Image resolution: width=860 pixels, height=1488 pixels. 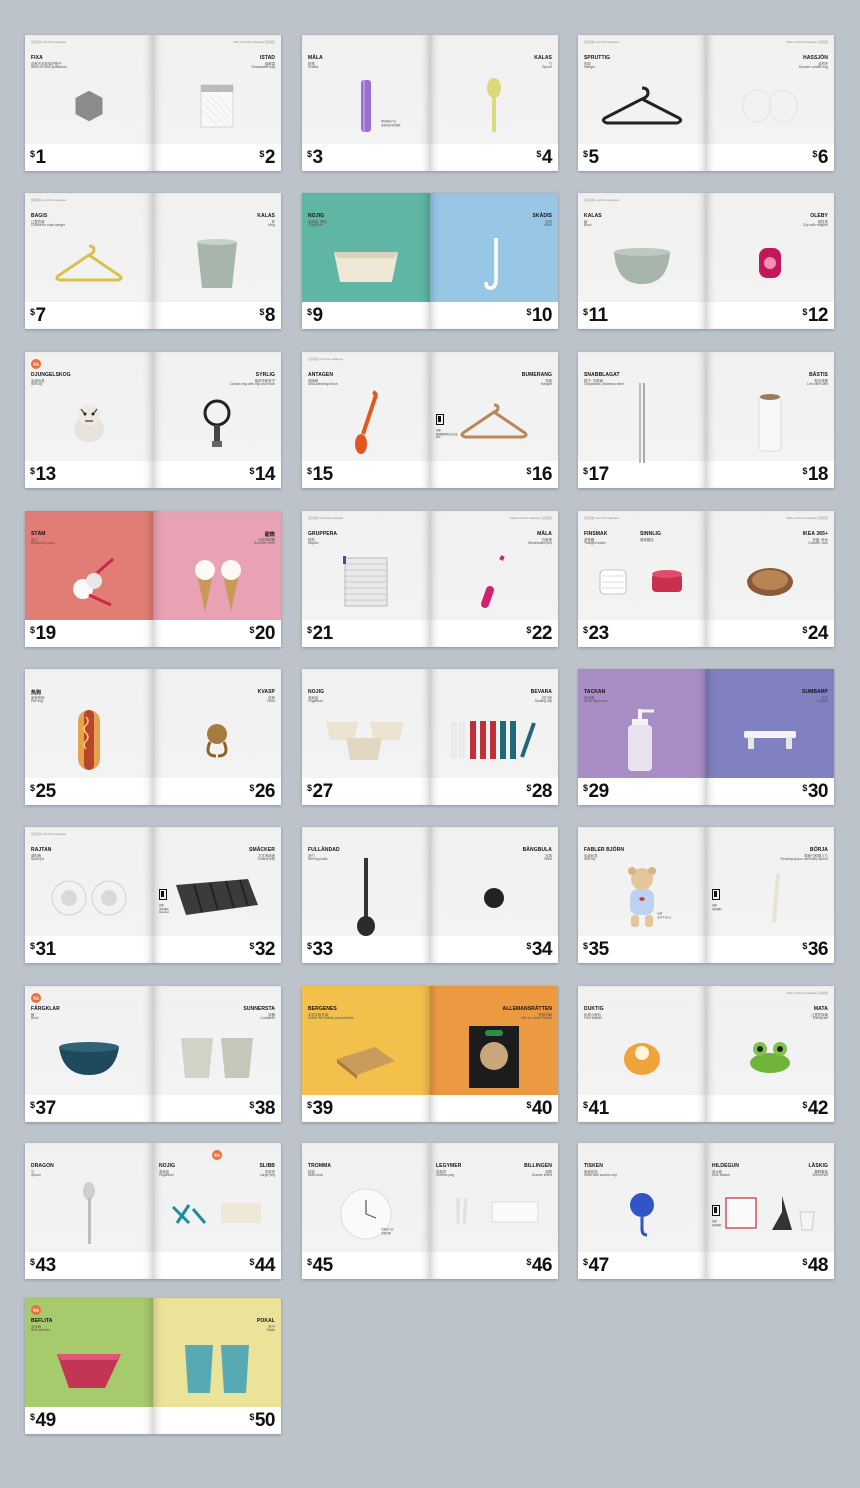 What do you see at coordinates (770, 737) in the screenshot?
I see `catalog-page-right: SUMBARP 拉手 Handle $30` at bounding box center [770, 737].